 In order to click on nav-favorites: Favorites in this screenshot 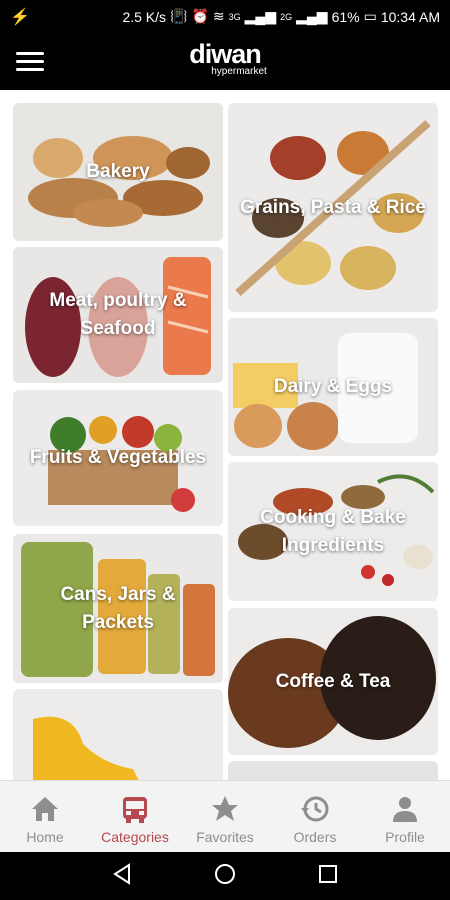, I will do `click(225, 816)`.